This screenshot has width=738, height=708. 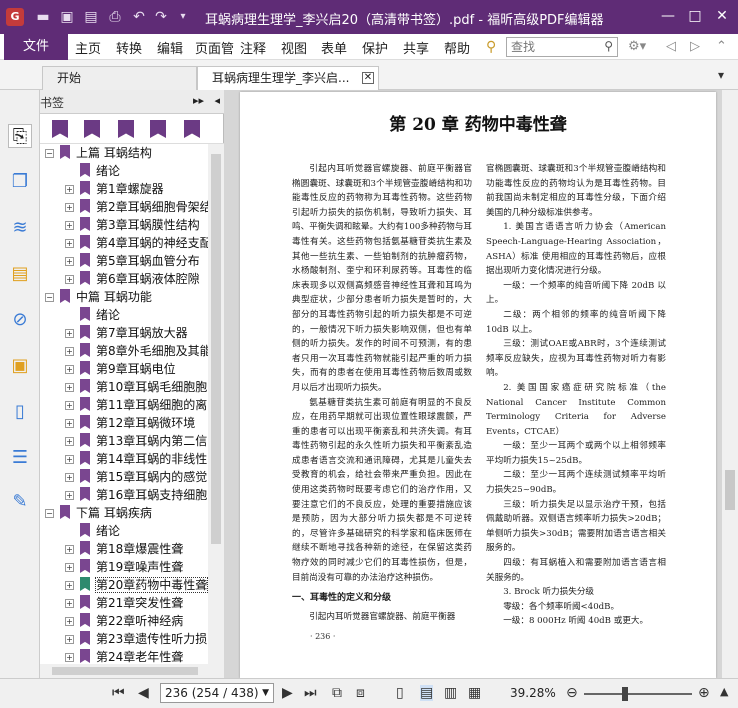 I want to click on save-icon: ▣, so click(x=67, y=17).